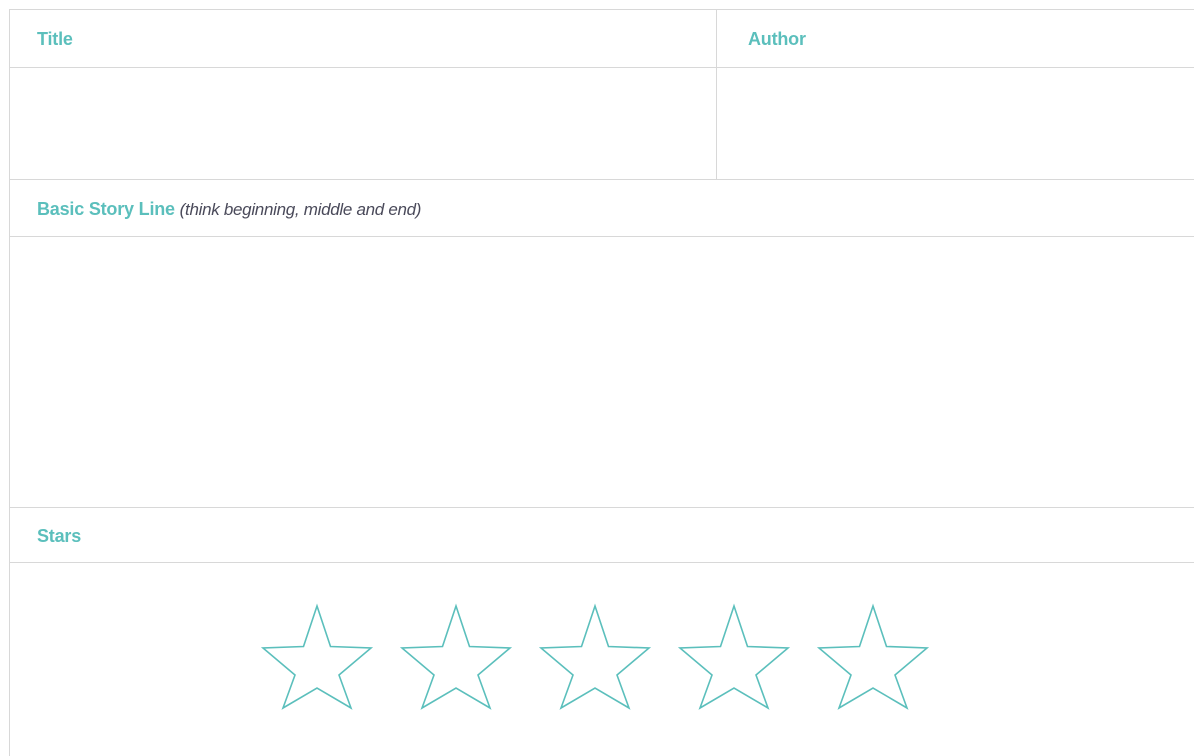 The height and width of the screenshot is (756, 1194). What do you see at coordinates (602, 39) in the screenshot?
I see `header-row: Title Author` at bounding box center [602, 39].